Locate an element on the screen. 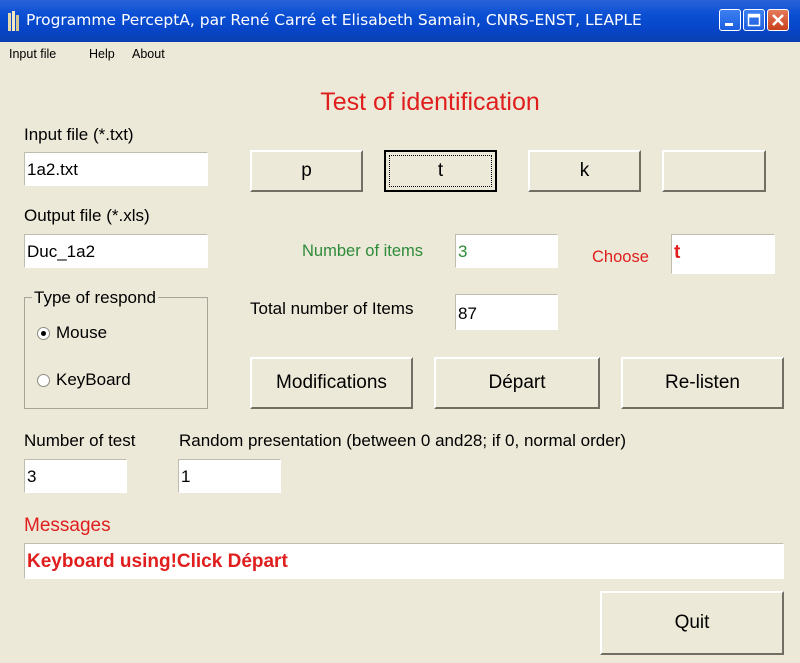 The height and width of the screenshot is (663, 800). depart-button: Départ is located at coordinates (517, 383).